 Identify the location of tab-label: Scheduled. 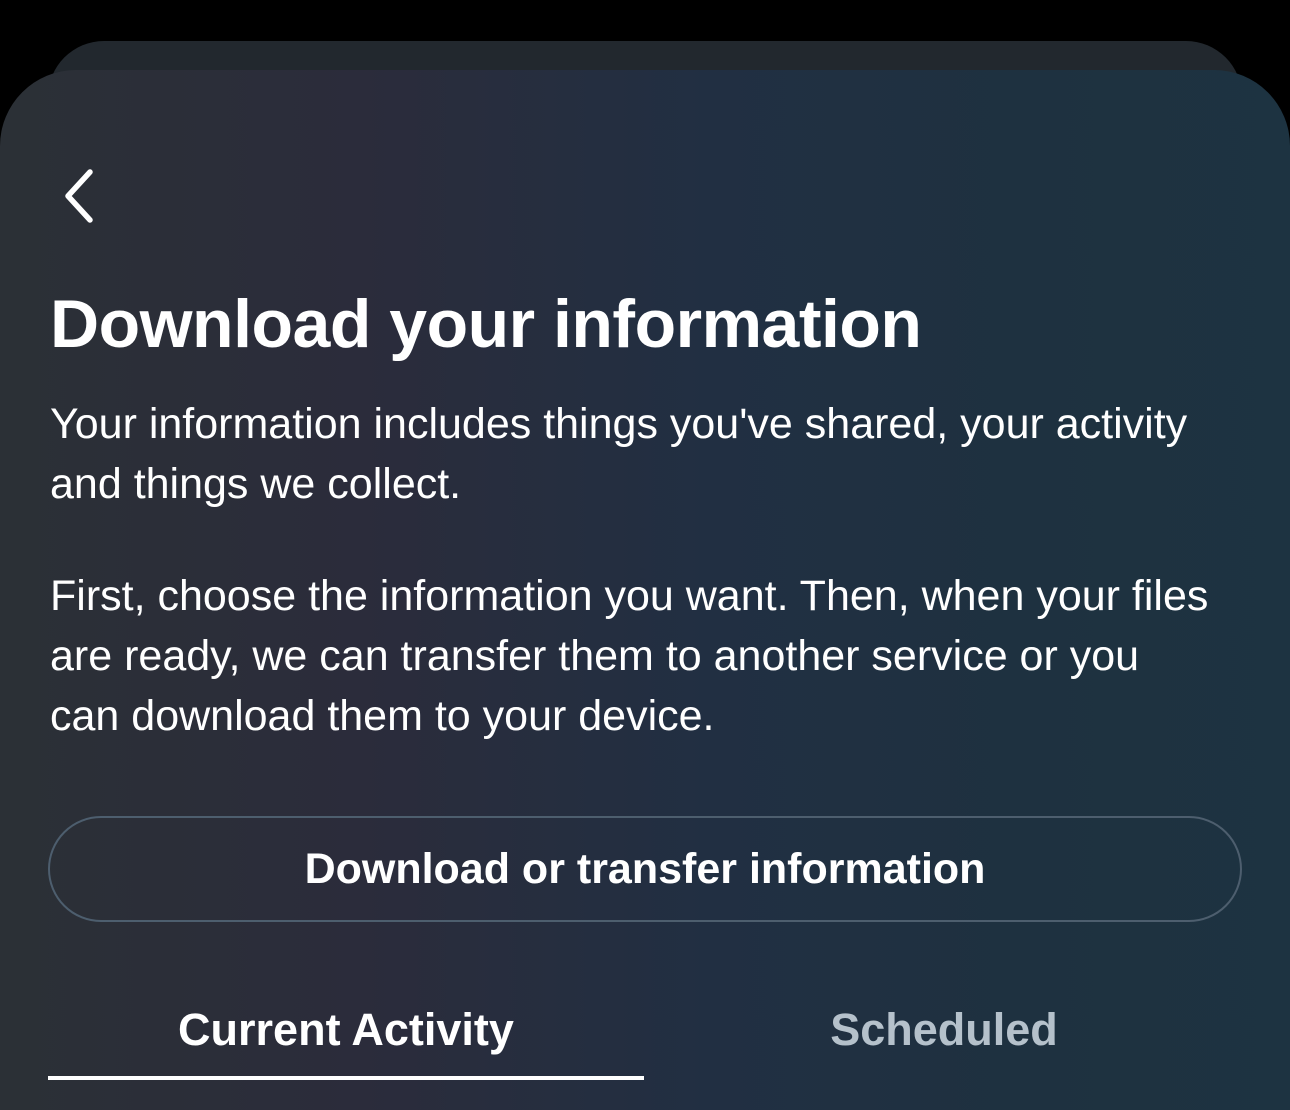
(944, 1029).